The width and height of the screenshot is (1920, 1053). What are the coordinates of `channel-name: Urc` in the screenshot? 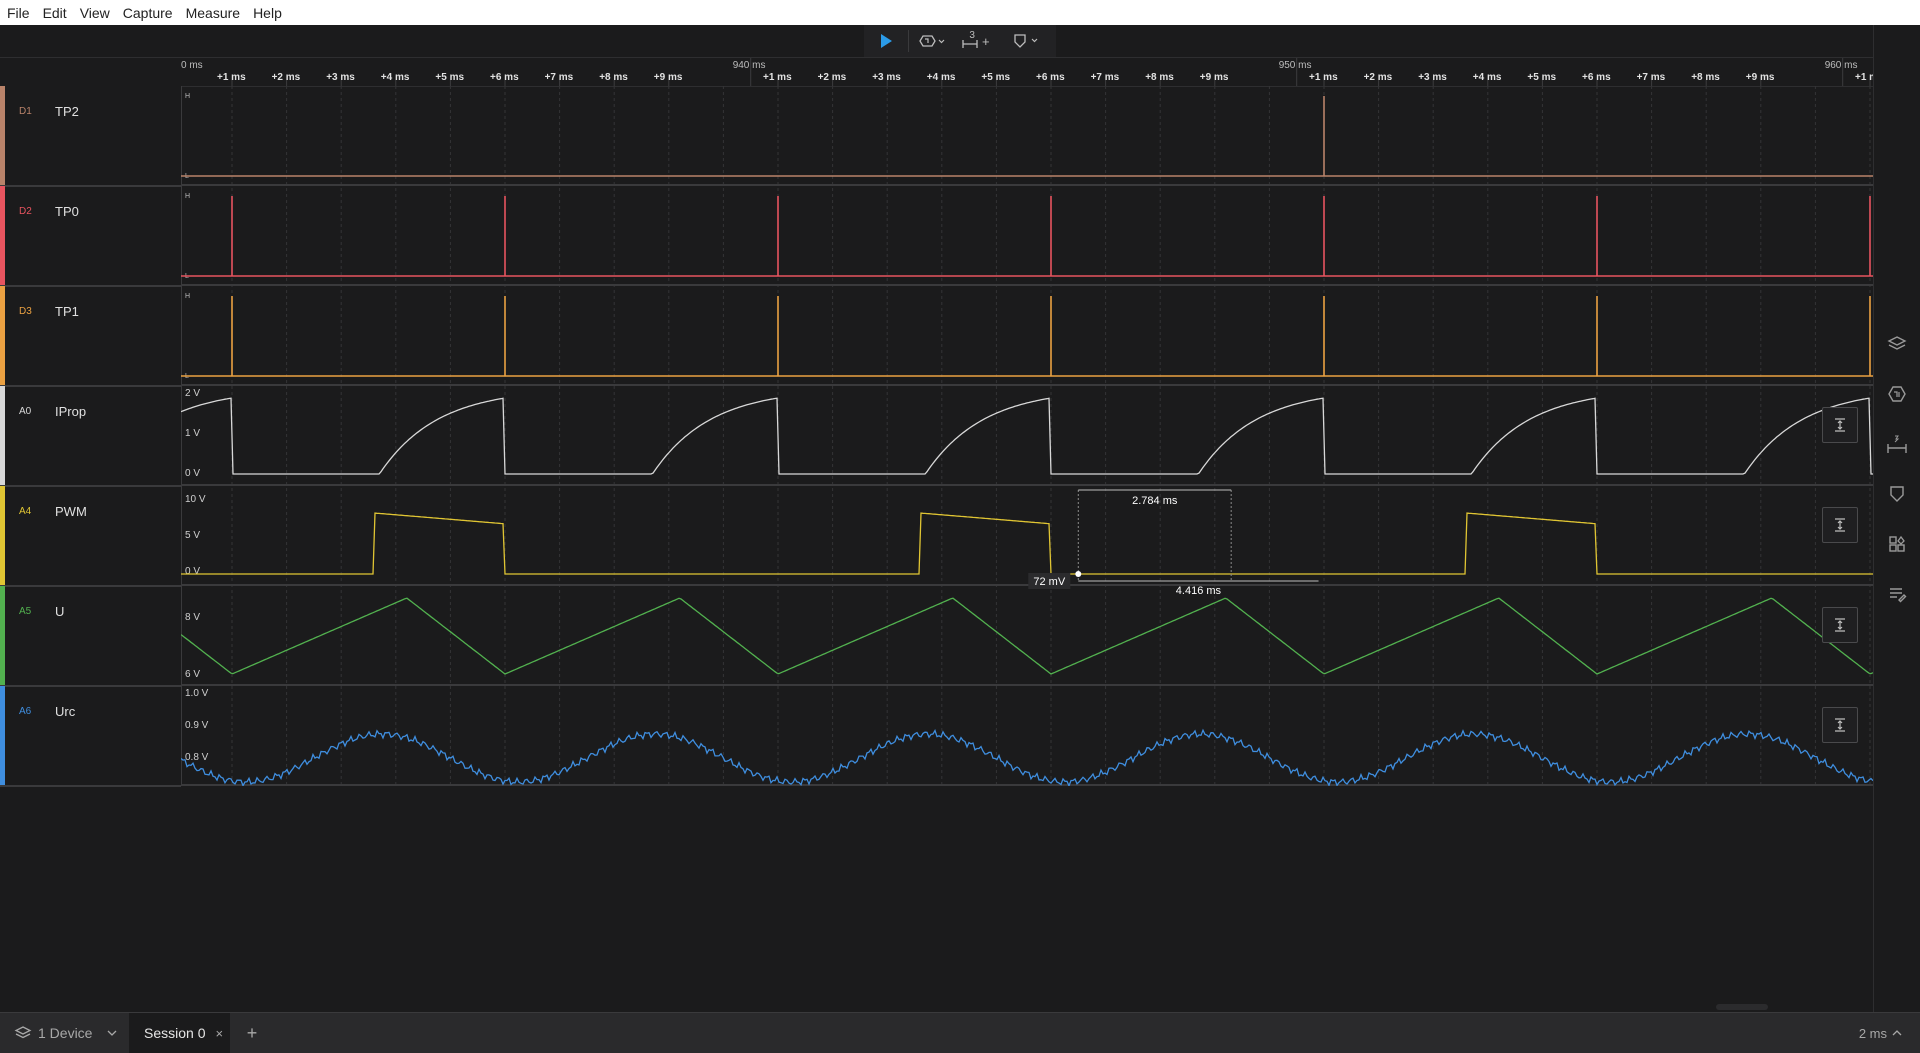 It's located at (65, 711).